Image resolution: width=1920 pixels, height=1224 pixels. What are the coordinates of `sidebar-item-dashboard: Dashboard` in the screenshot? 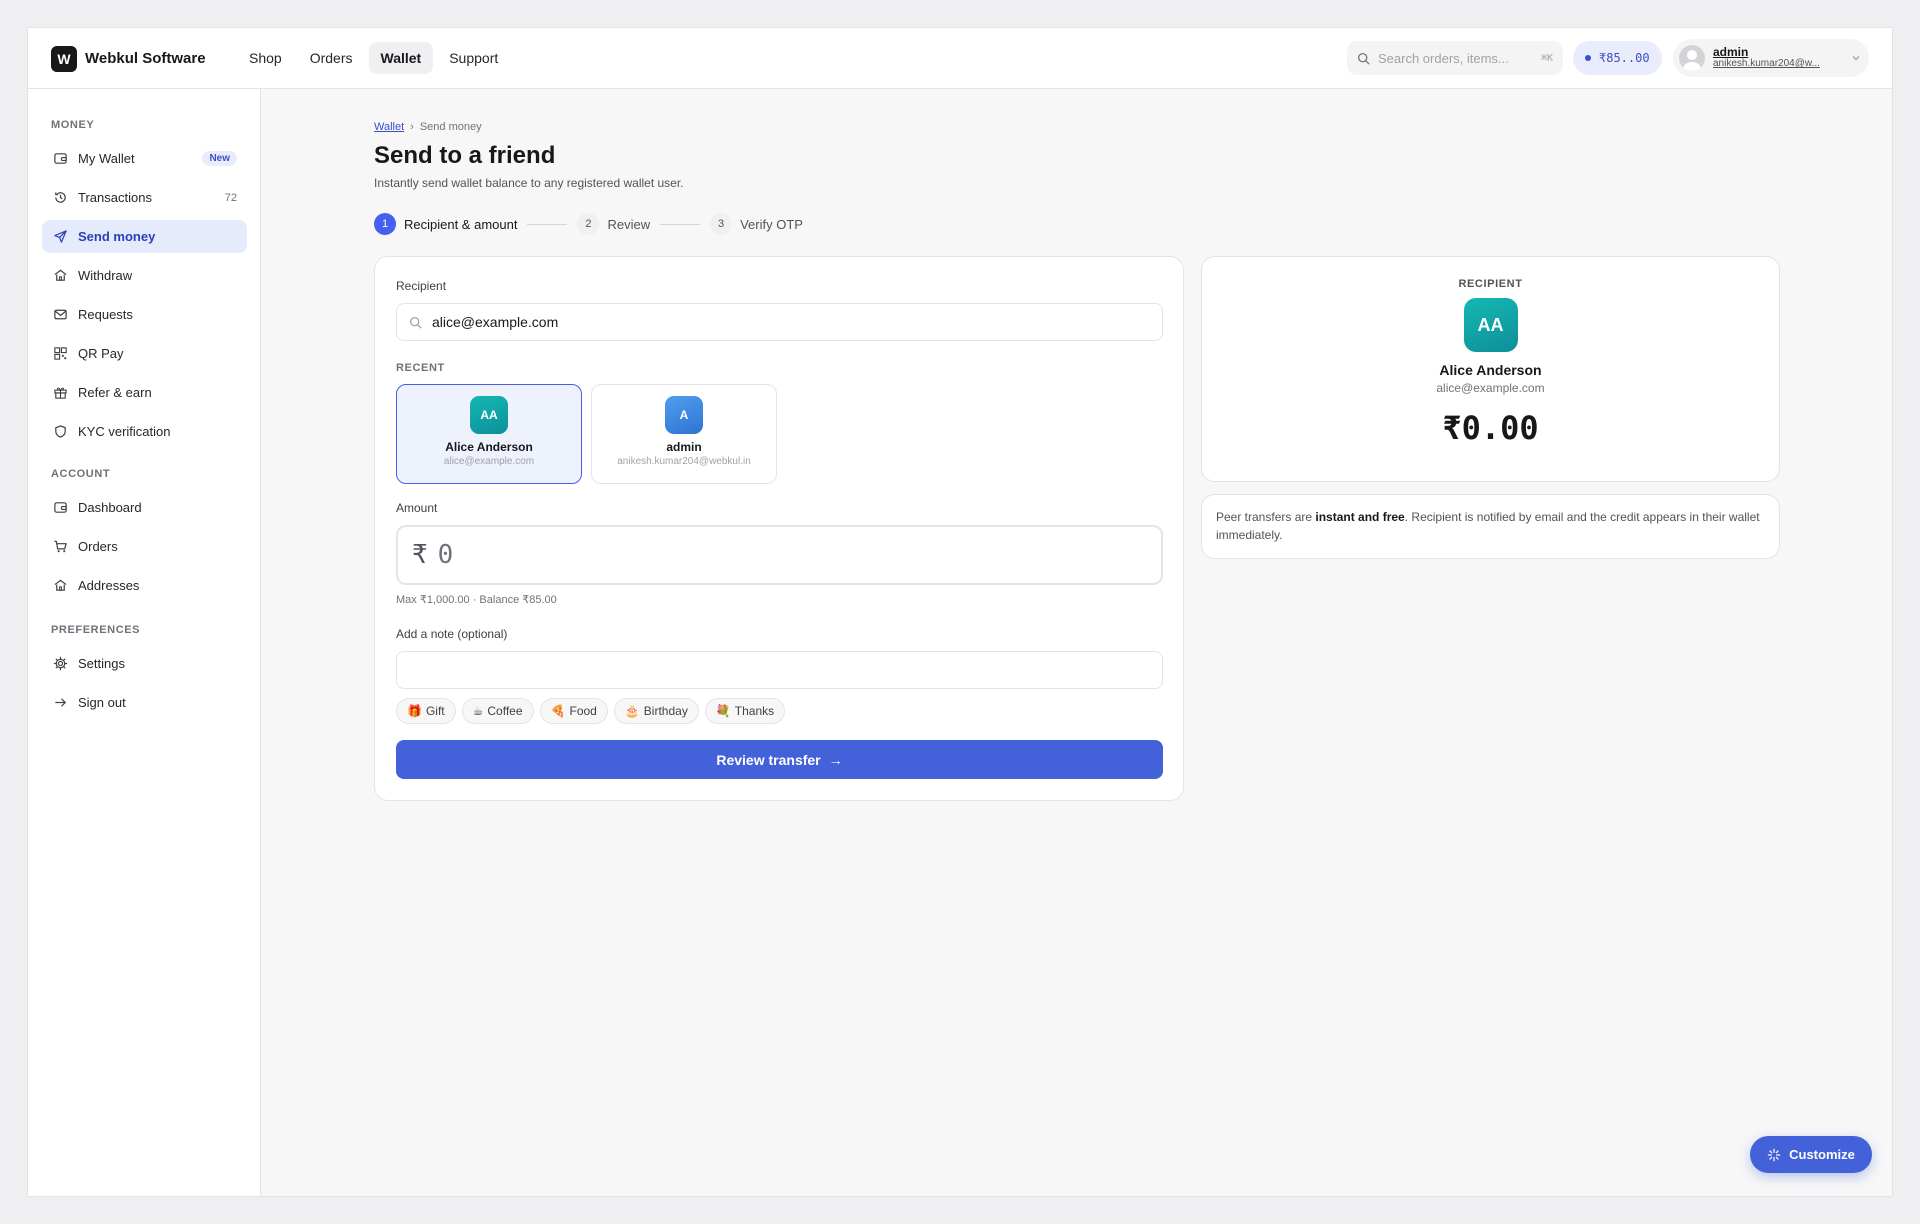 It's located at (144, 507).